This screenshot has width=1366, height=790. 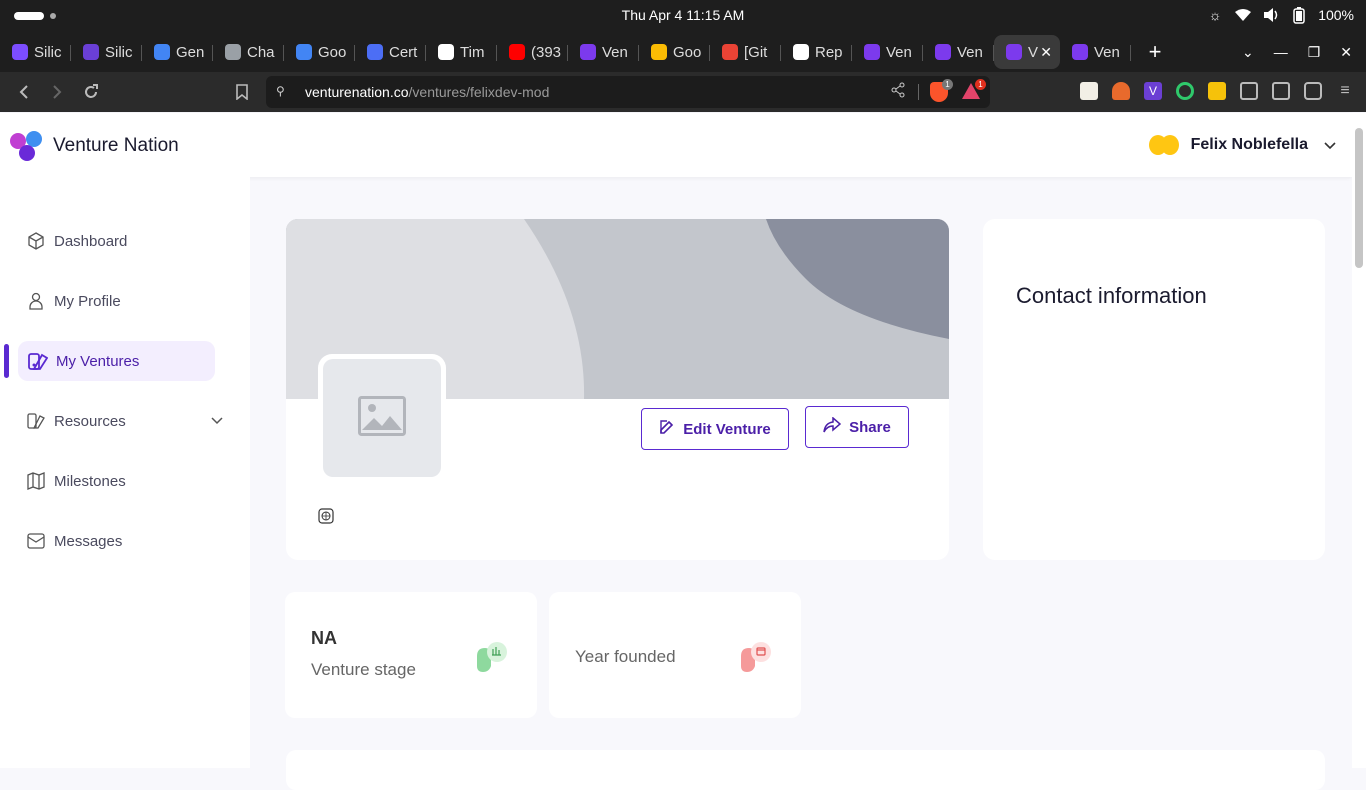 I want to click on minimize-button: —, so click(x=1281, y=52).